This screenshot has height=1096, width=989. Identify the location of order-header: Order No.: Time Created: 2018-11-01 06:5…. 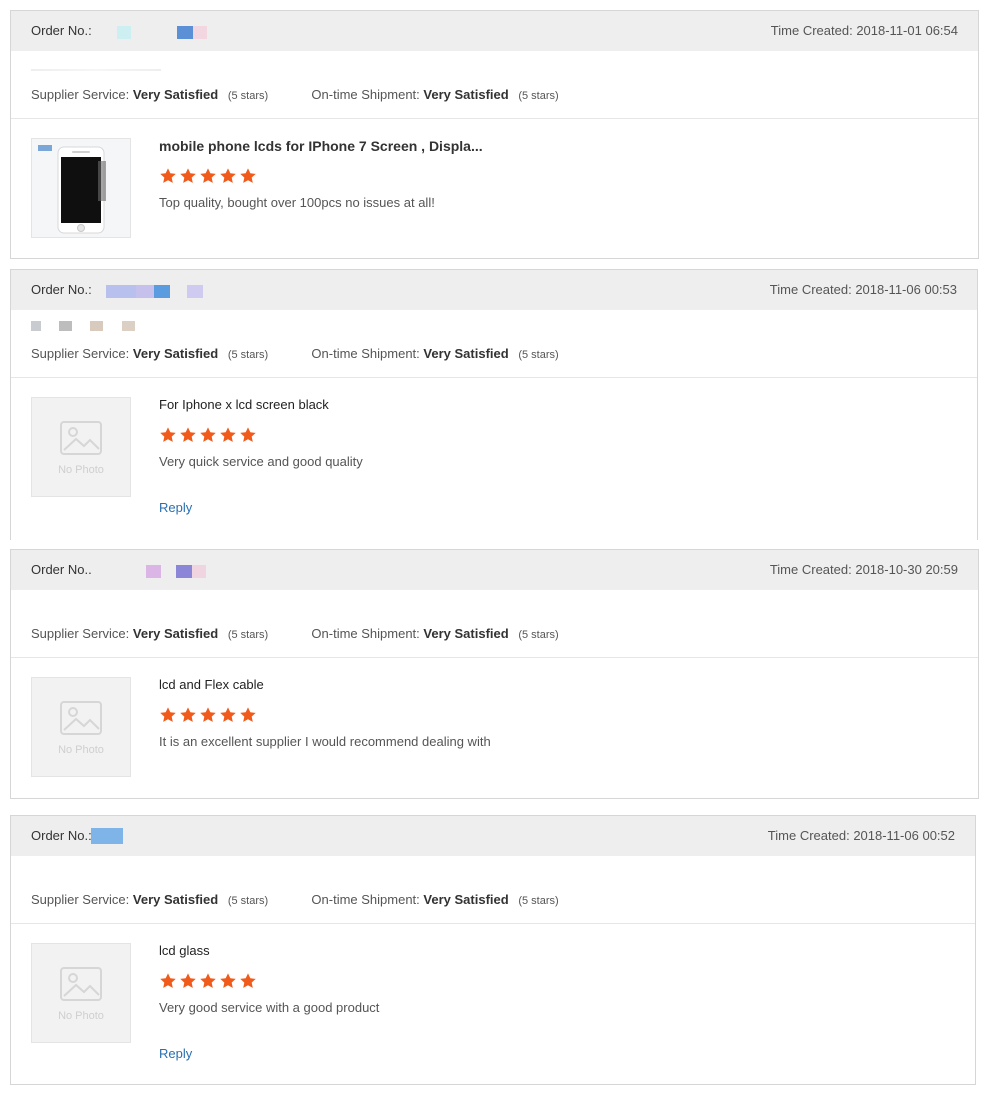
(494, 31).